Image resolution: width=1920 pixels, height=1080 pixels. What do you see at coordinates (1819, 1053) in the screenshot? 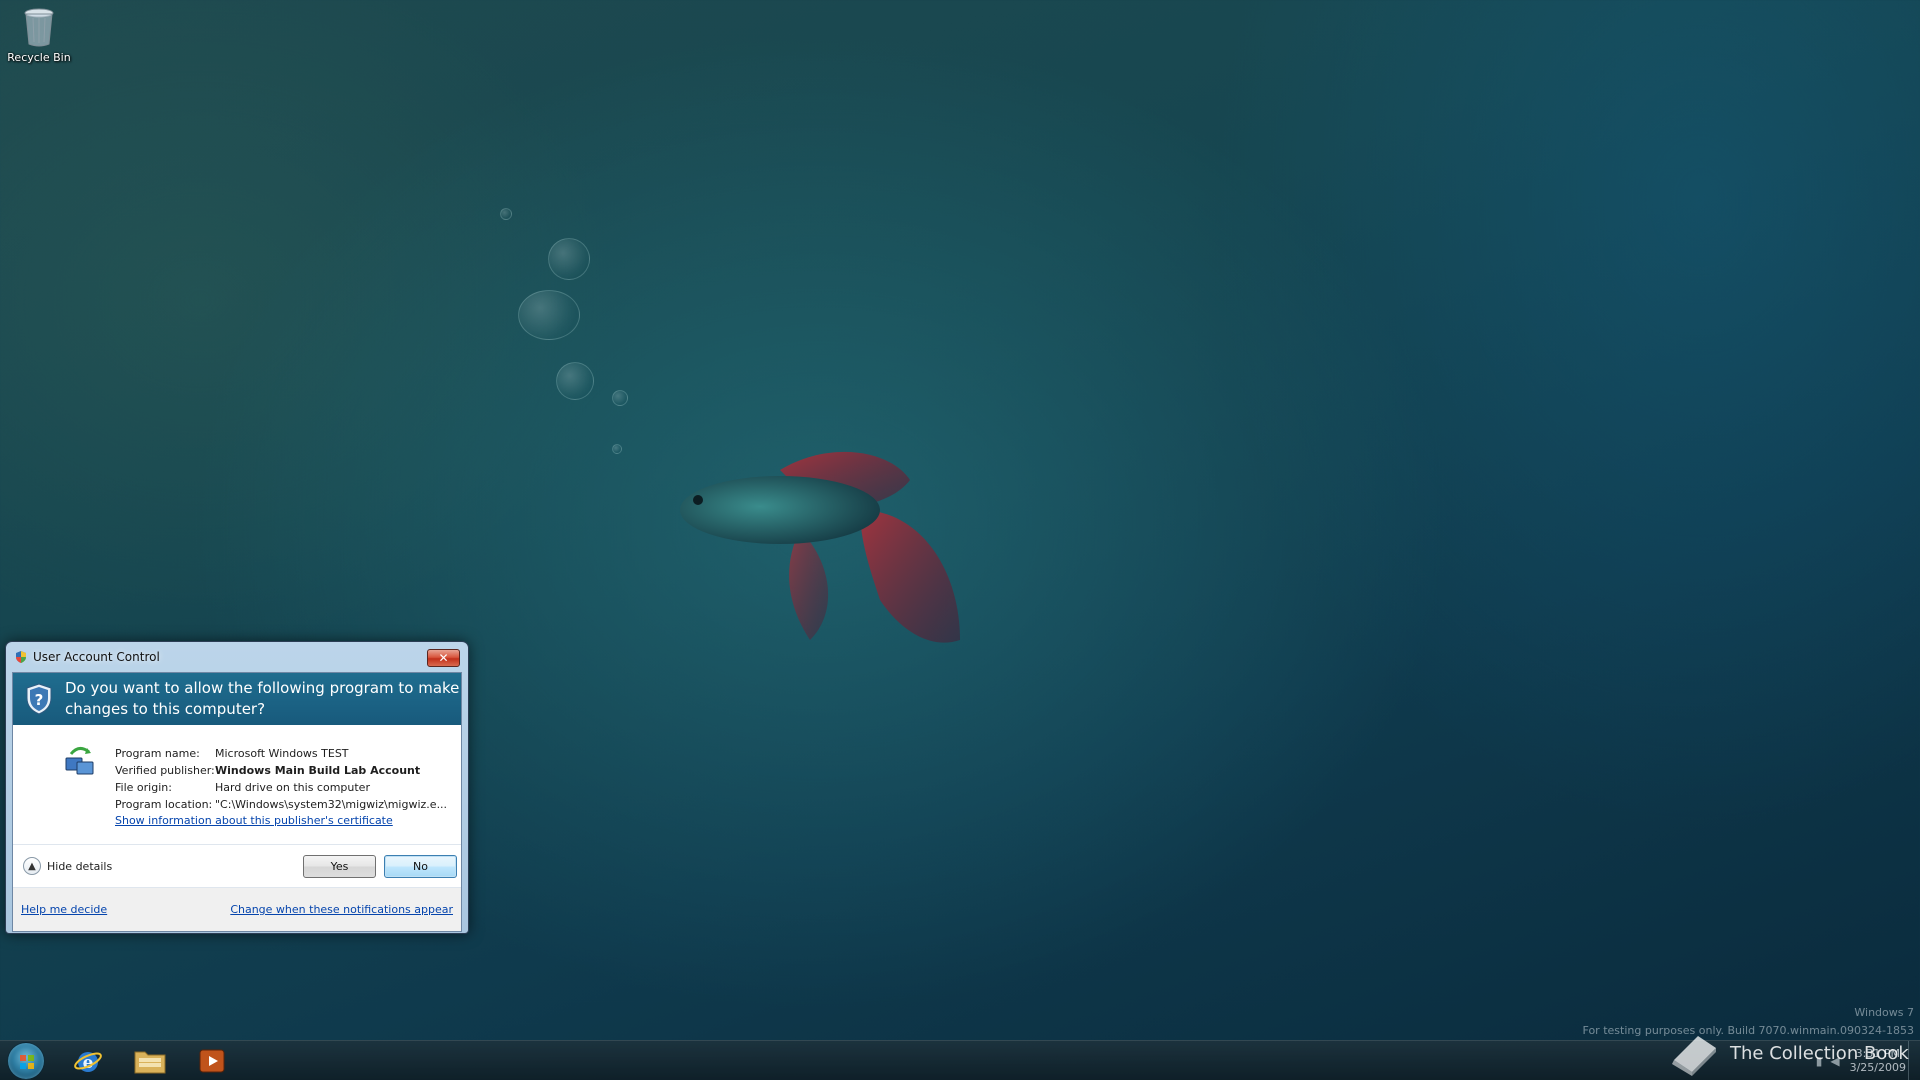
I see `brand-text: The Collection Book` at bounding box center [1819, 1053].